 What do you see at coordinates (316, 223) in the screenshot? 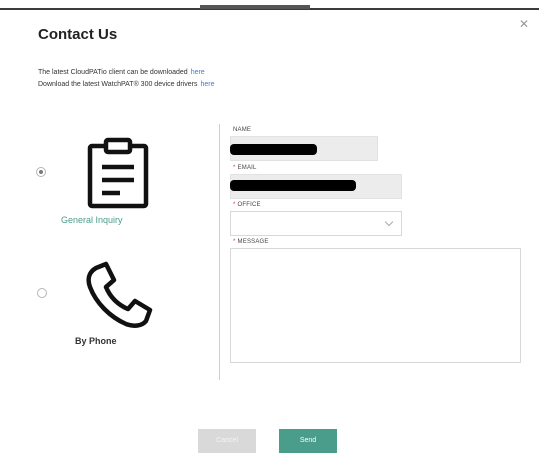
I see `office-select` at bounding box center [316, 223].